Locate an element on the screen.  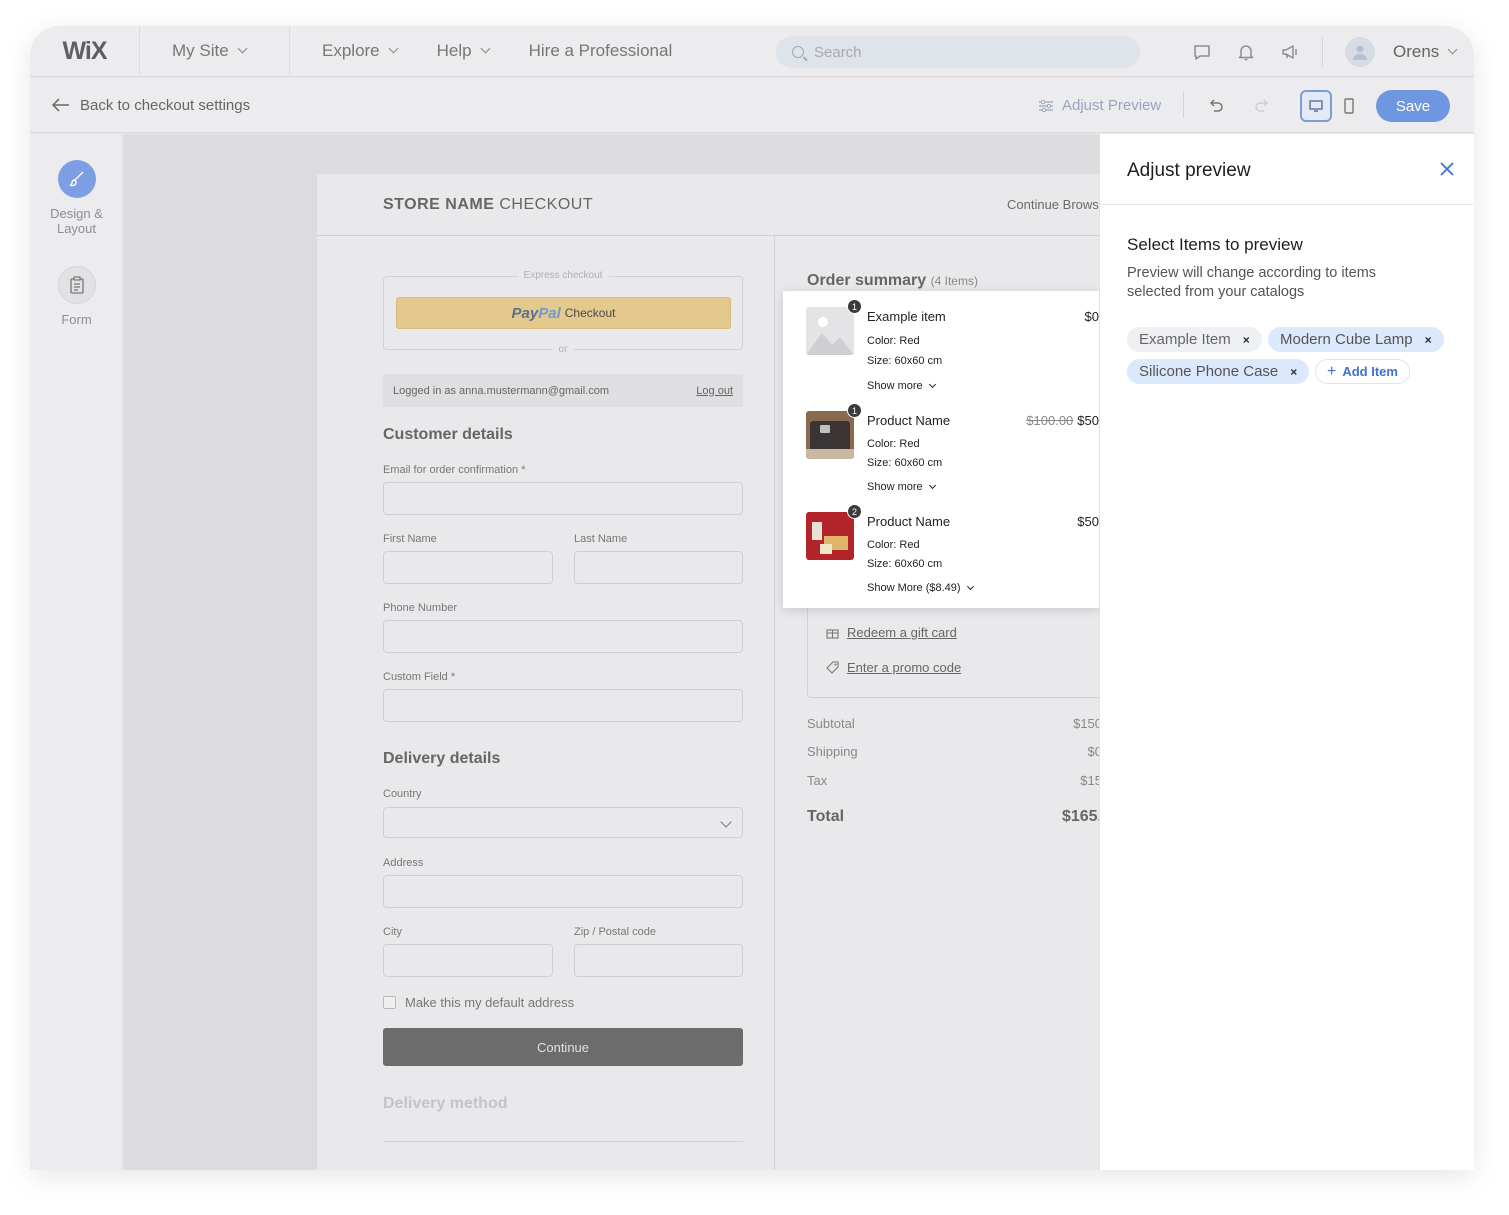
subtotal-value: $150 is located at coordinates (1087, 723).